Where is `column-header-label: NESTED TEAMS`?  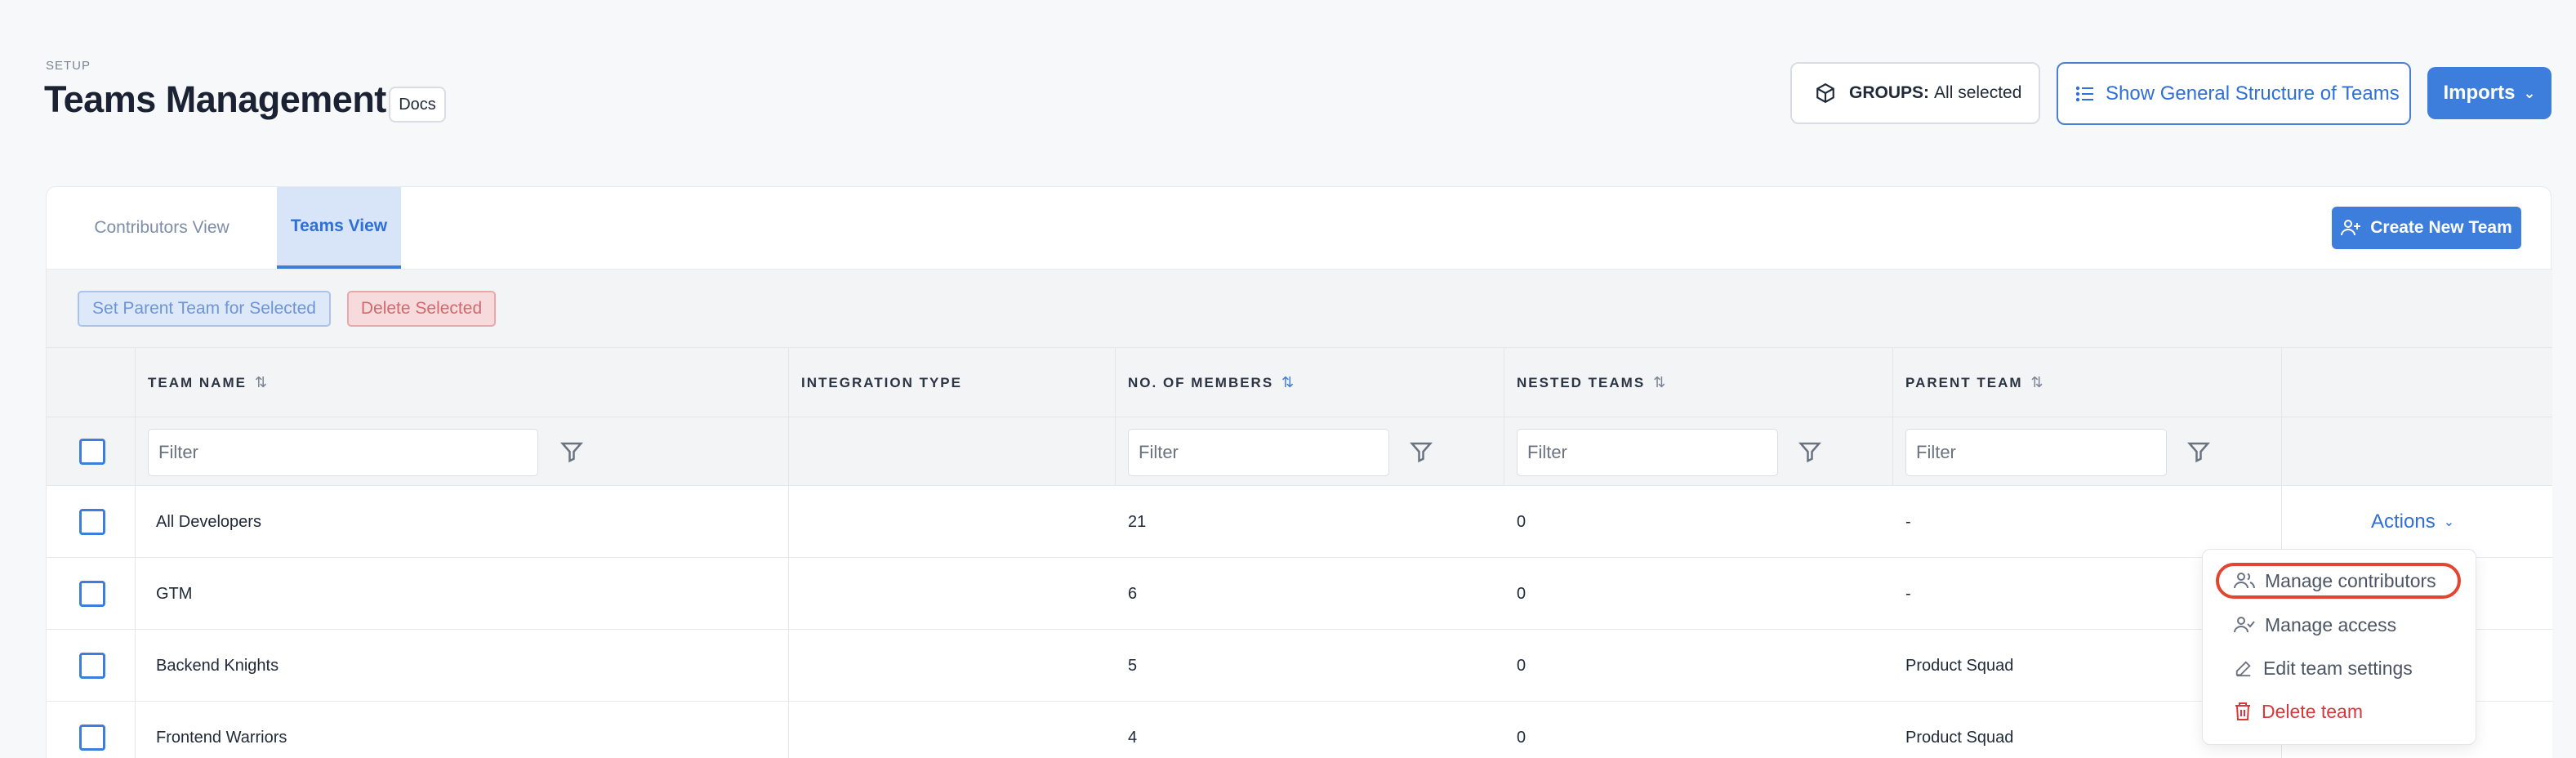
column-header-label: NESTED TEAMS is located at coordinates (1581, 382).